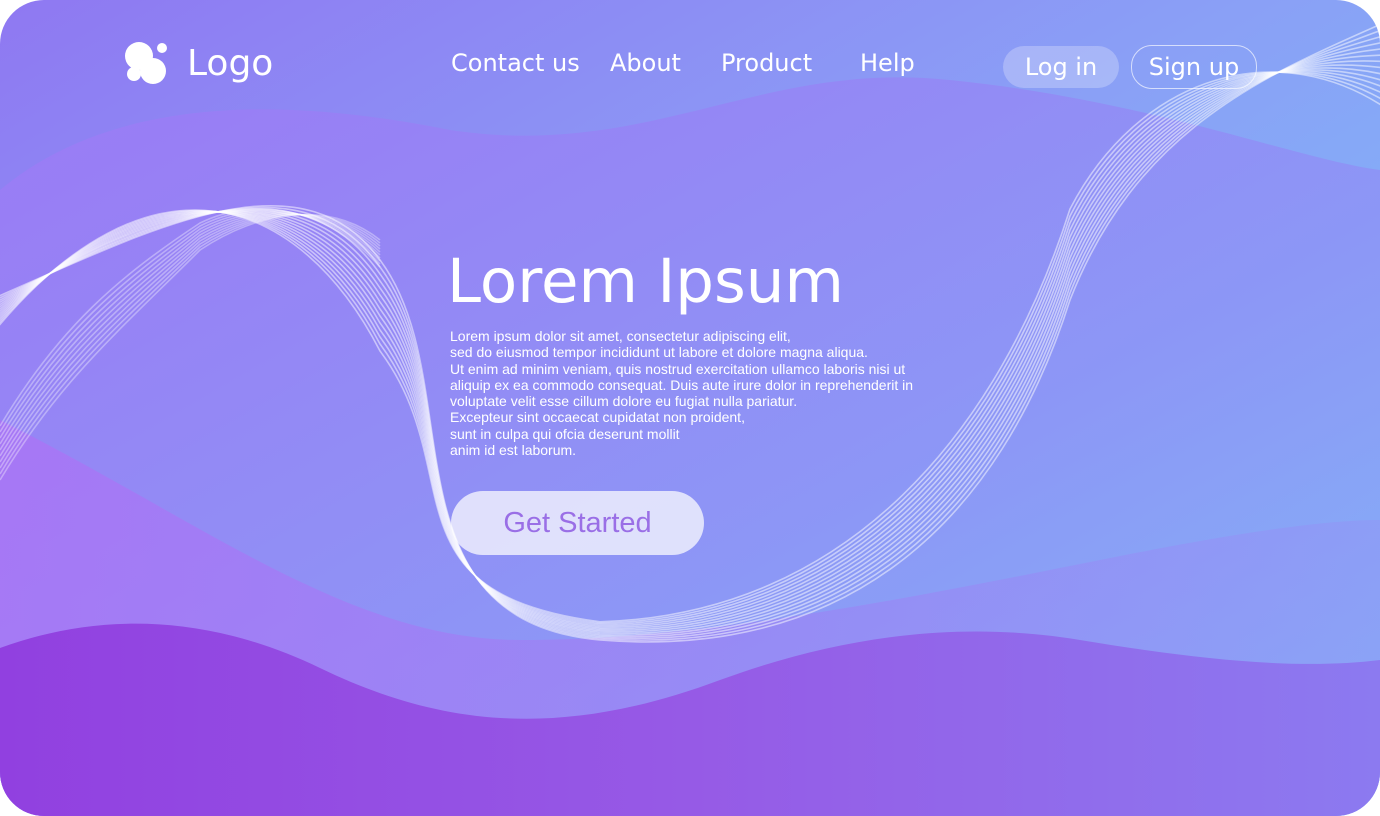 Image resolution: width=1380 pixels, height=816 pixels. What do you see at coordinates (1194, 67) in the screenshot?
I see `signup-button: Sign up` at bounding box center [1194, 67].